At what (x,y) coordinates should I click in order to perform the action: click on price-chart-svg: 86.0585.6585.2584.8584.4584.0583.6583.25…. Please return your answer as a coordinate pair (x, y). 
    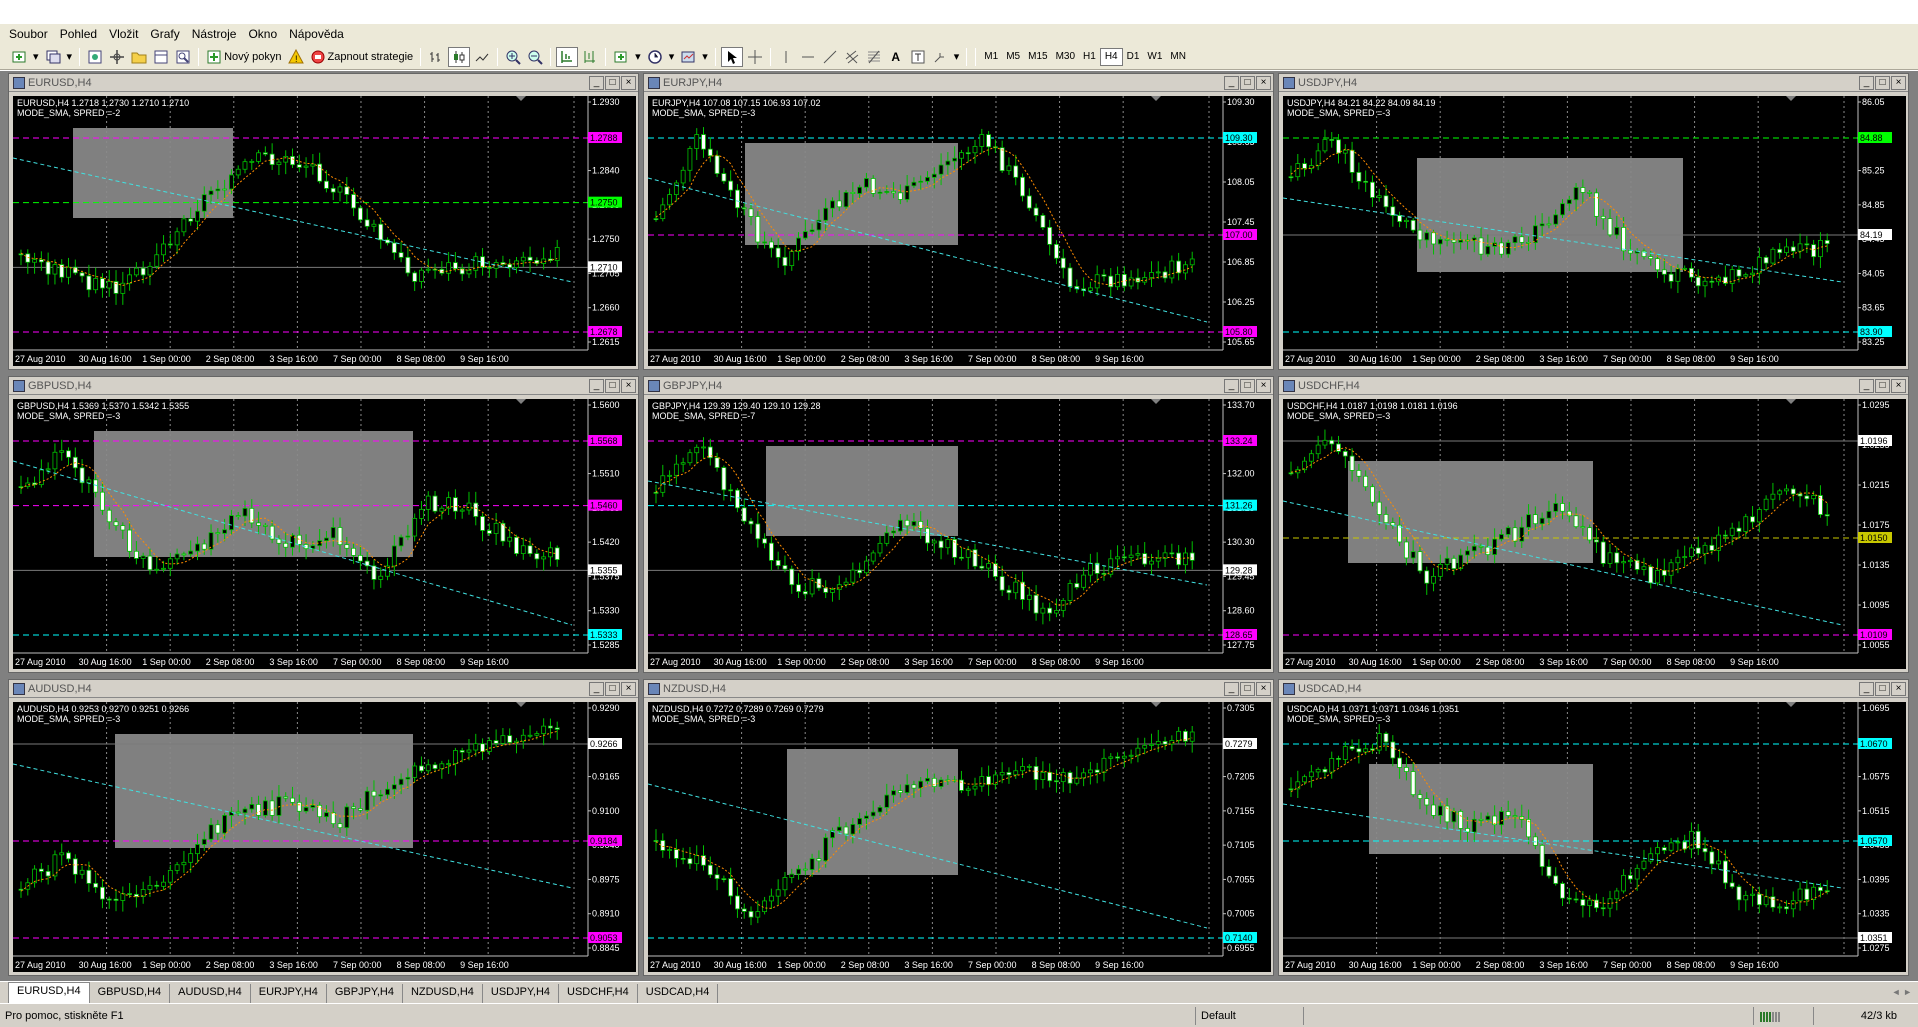
    Looking at the image, I should click on (1594, 231).